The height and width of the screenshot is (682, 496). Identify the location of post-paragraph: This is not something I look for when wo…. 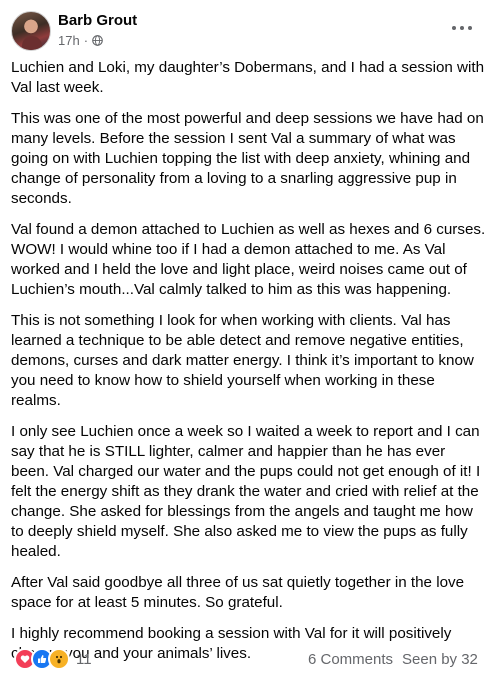
(242, 360).